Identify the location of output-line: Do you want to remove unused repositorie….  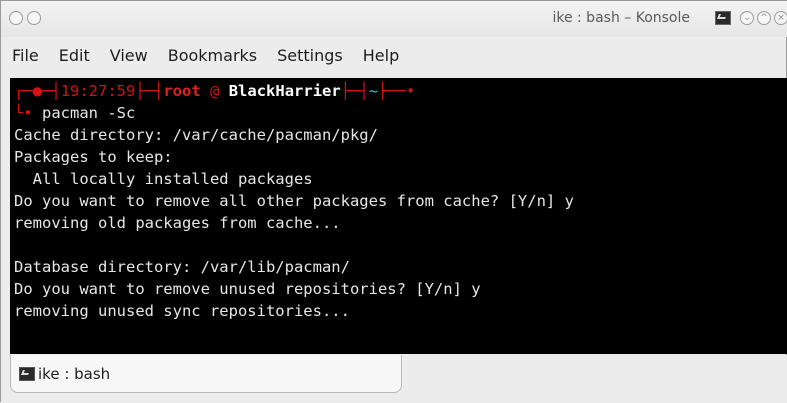
(247, 289).